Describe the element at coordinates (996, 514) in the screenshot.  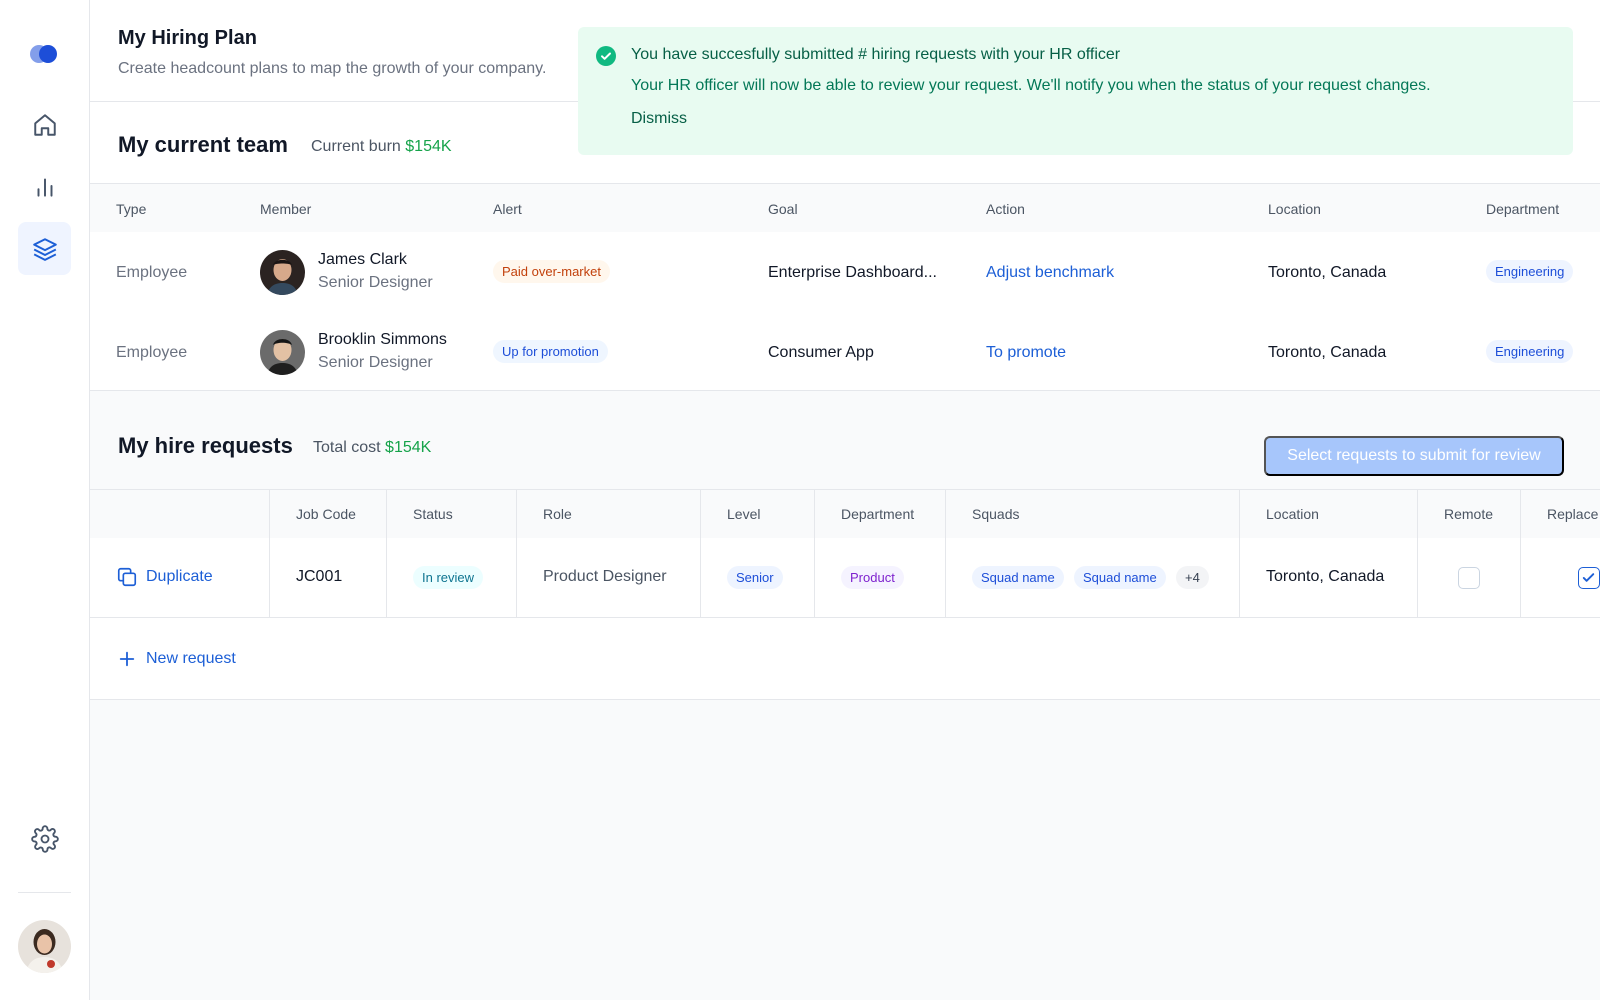
I see `column-header: Squads` at that location.